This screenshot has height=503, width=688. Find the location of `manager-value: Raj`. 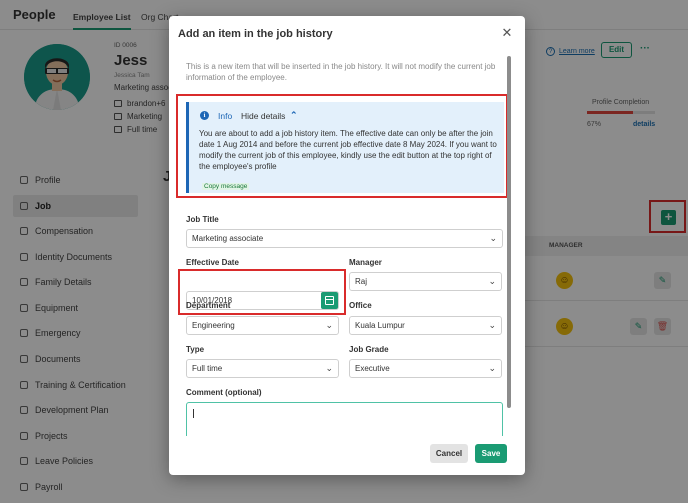

manager-value: Raj is located at coordinates (361, 281).